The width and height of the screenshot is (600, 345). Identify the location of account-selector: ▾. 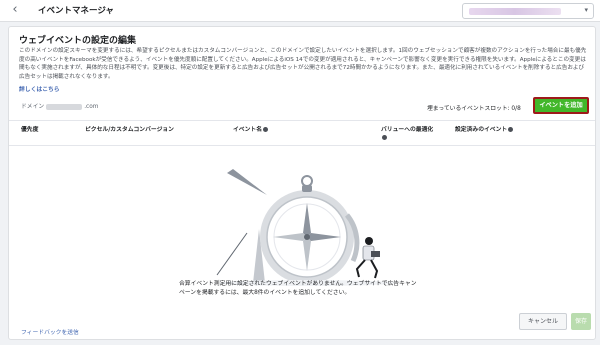
(528, 11).